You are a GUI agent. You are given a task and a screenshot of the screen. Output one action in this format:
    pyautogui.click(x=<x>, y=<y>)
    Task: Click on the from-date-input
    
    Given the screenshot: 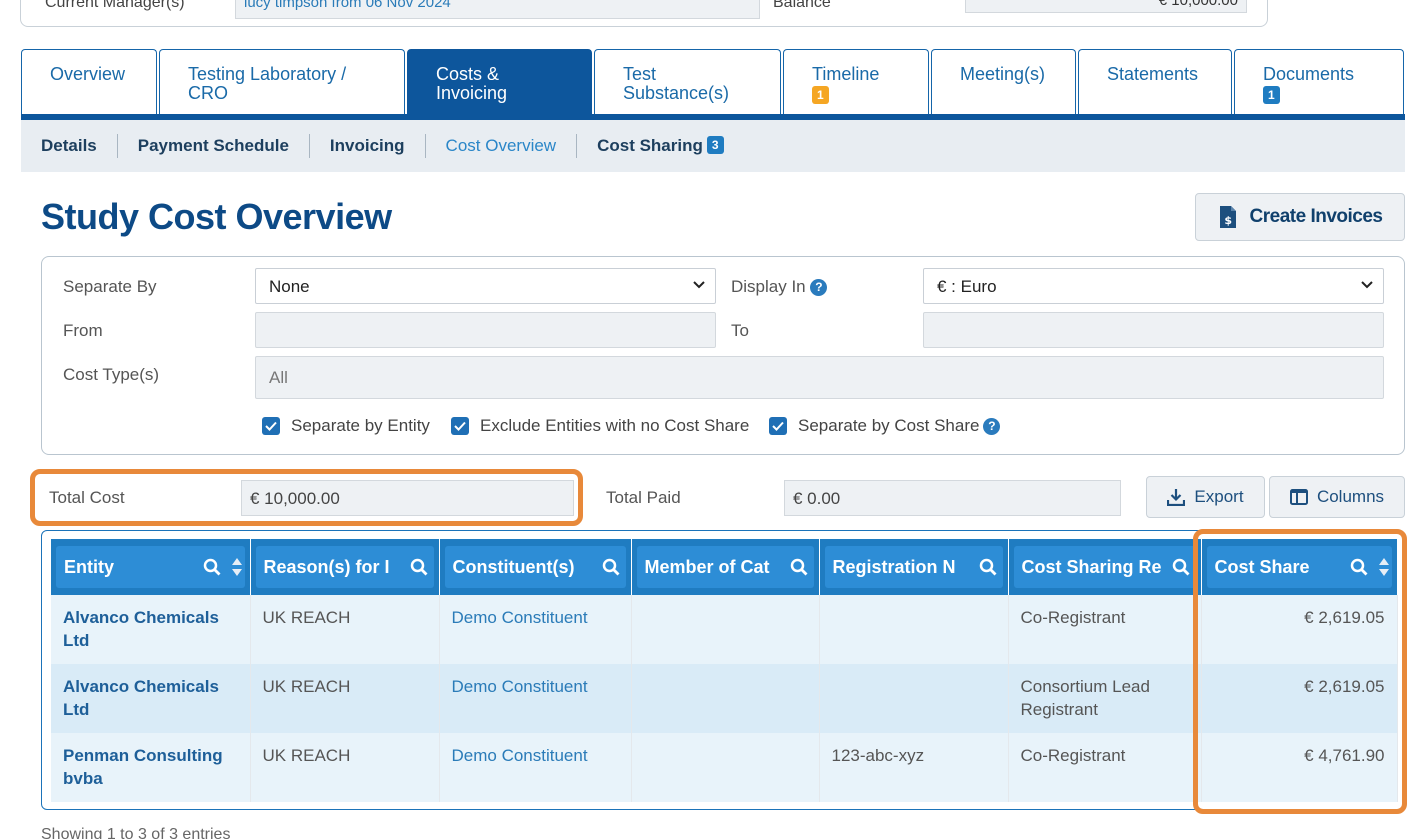 What is the action you would take?
    pyautogui.click(x=485, y=330)
    